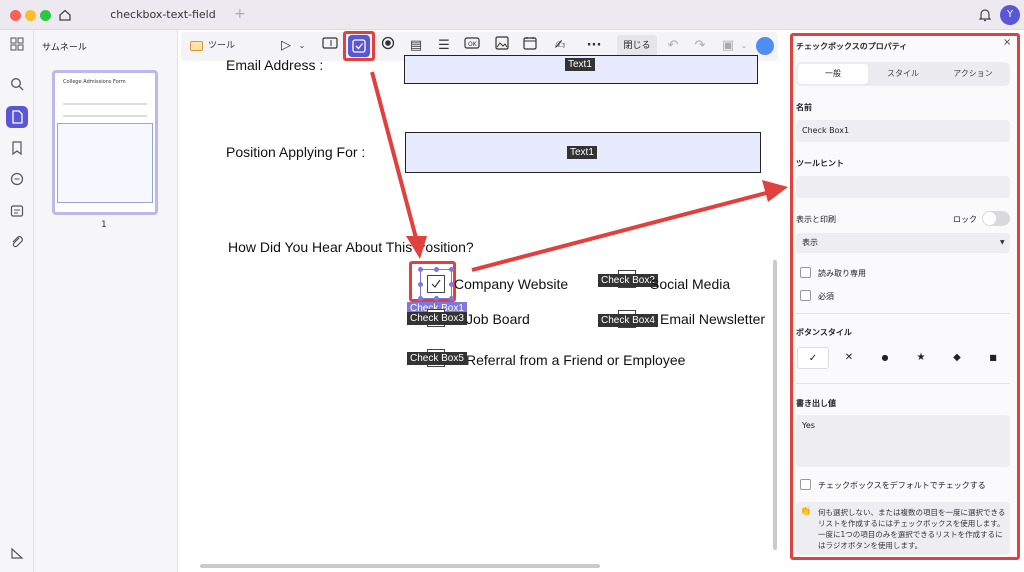 Image resolution: width=1024 pixels, height=572 pixels. What do you see at coordinates (398, 165) in the screenshot?
I see `arrow-to-checkbox` at bounding box center [398, 165].